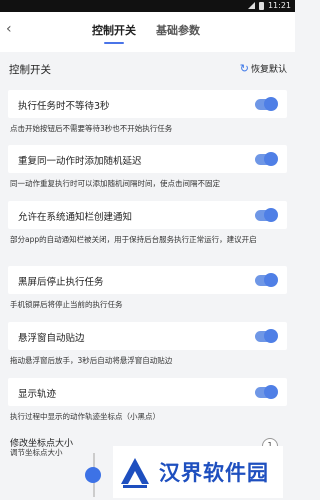  I want to click on setting-description: 同一动作重复执行时可以添加随机间隔时间，使点击间隔不固定, so click(115, 183).